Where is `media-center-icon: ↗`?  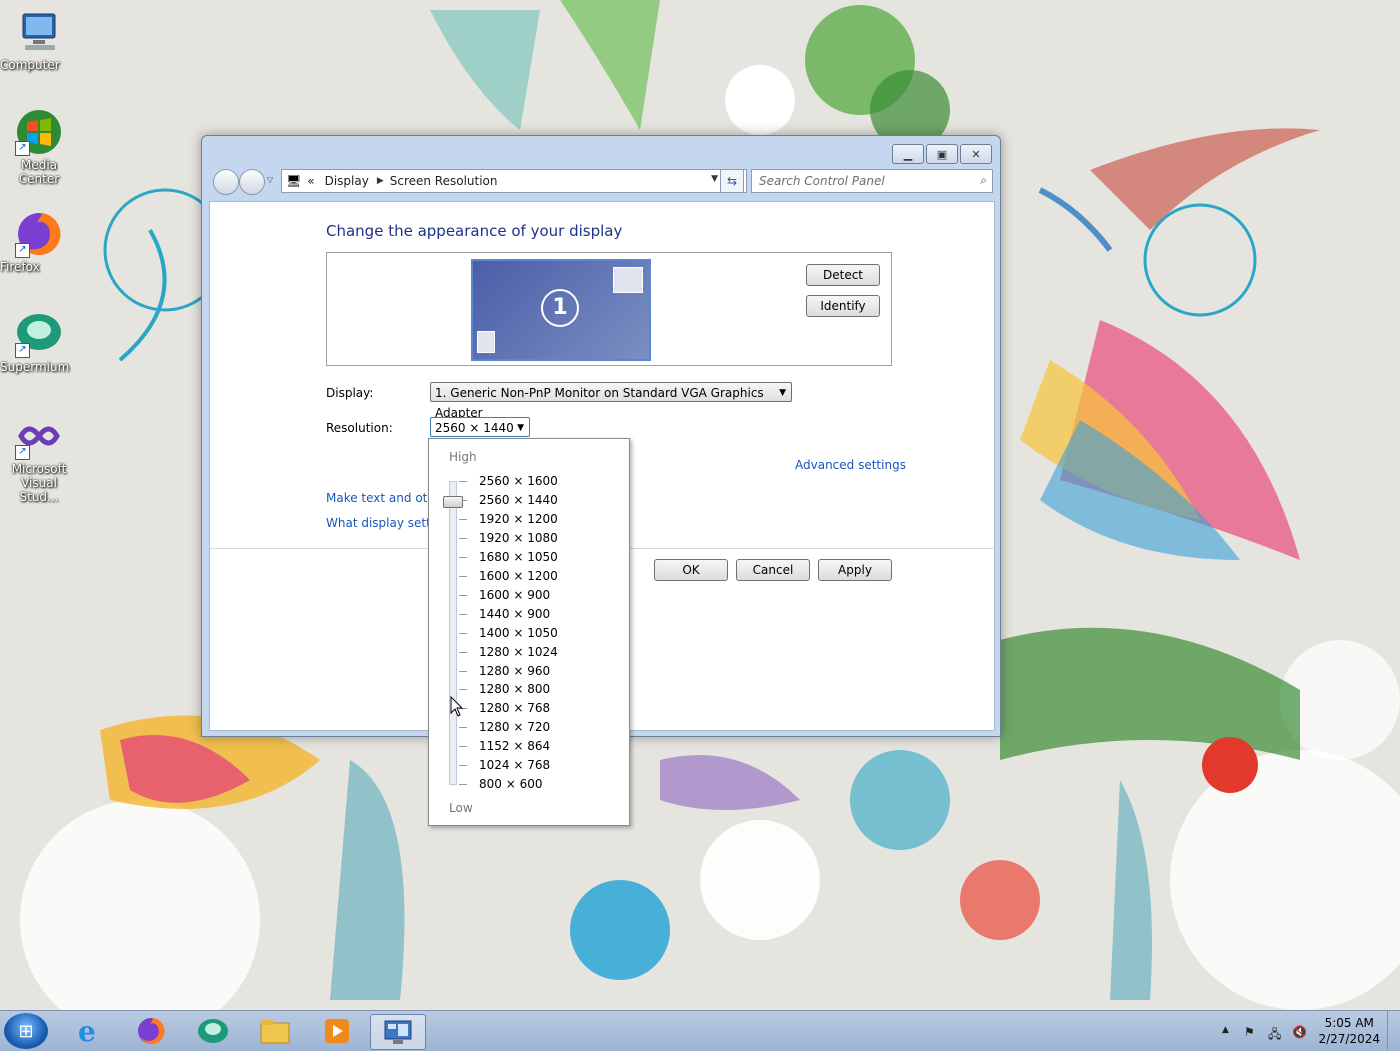 media-center-icon: ↗ is located at coordinates (39, 132).